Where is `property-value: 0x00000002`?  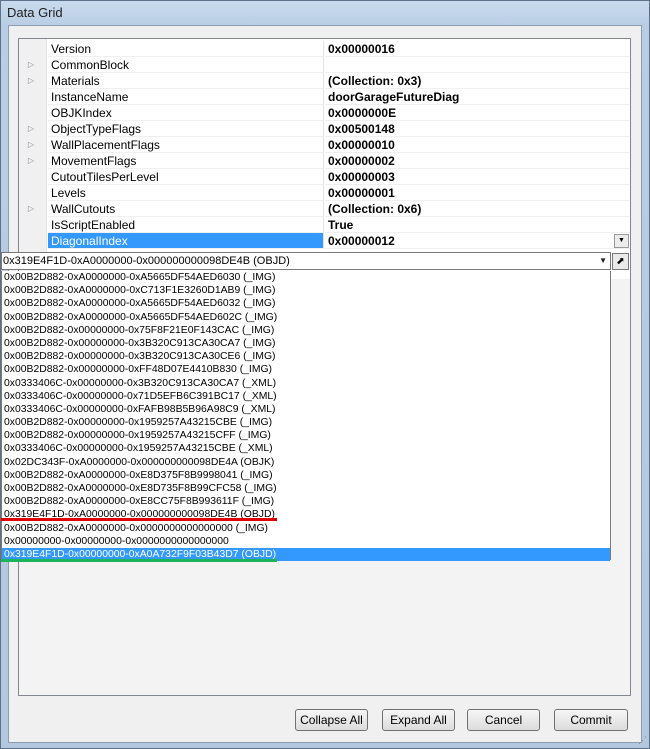 property-value: 0x00000002 is located at coordinates (477, 161).